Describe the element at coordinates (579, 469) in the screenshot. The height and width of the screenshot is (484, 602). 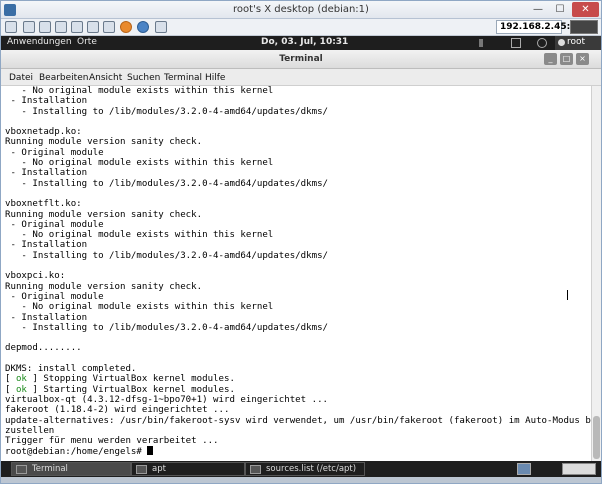
I see `workspace-switcher` at that location.